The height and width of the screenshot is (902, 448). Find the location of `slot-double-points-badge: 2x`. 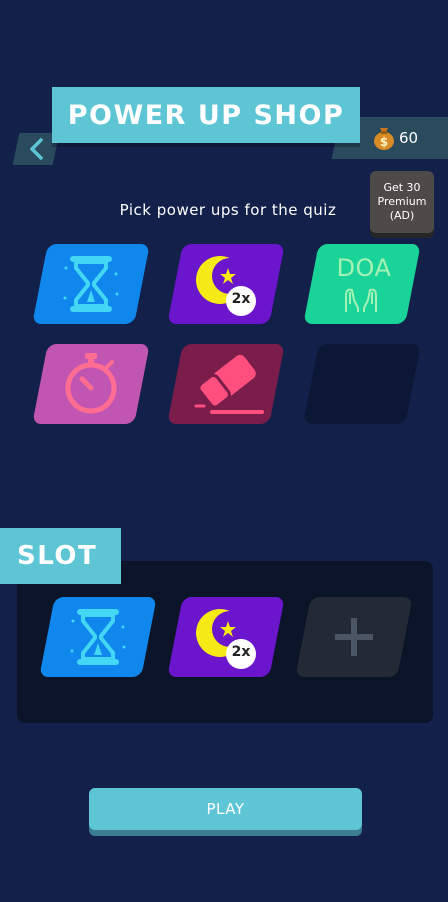

slot-double-points-badge: 2x is located at coordinates (241, 652).